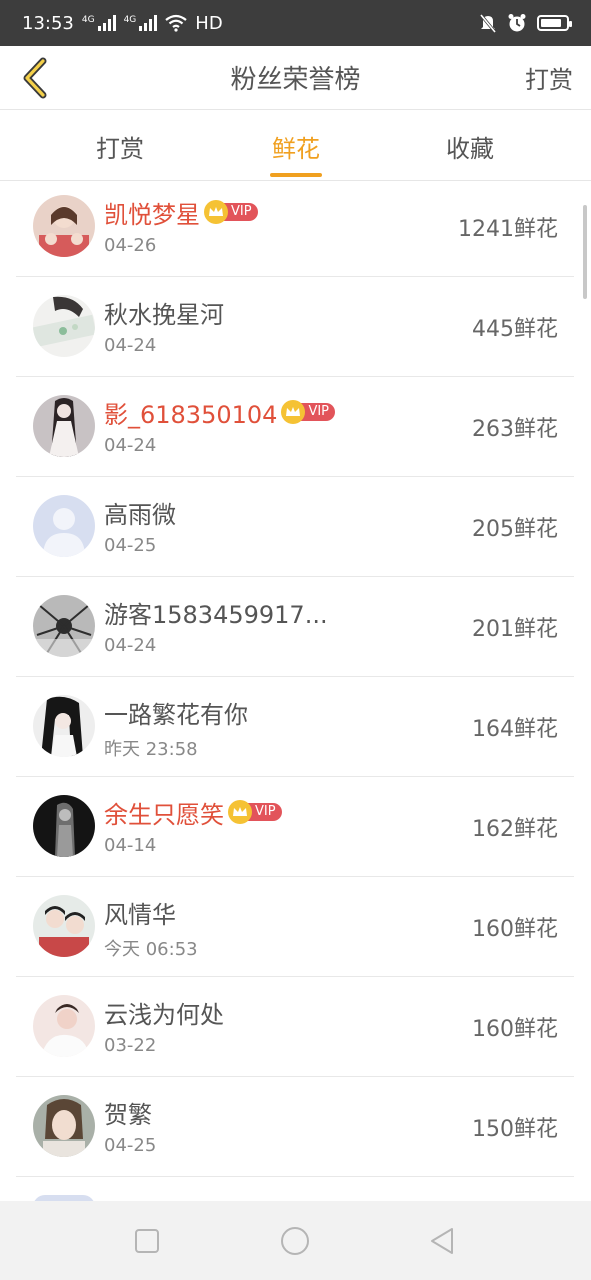 Image resolution: width=591 pixels, height=1280 pixels. I want to click on name-line: 风情华, so click(140, 912).